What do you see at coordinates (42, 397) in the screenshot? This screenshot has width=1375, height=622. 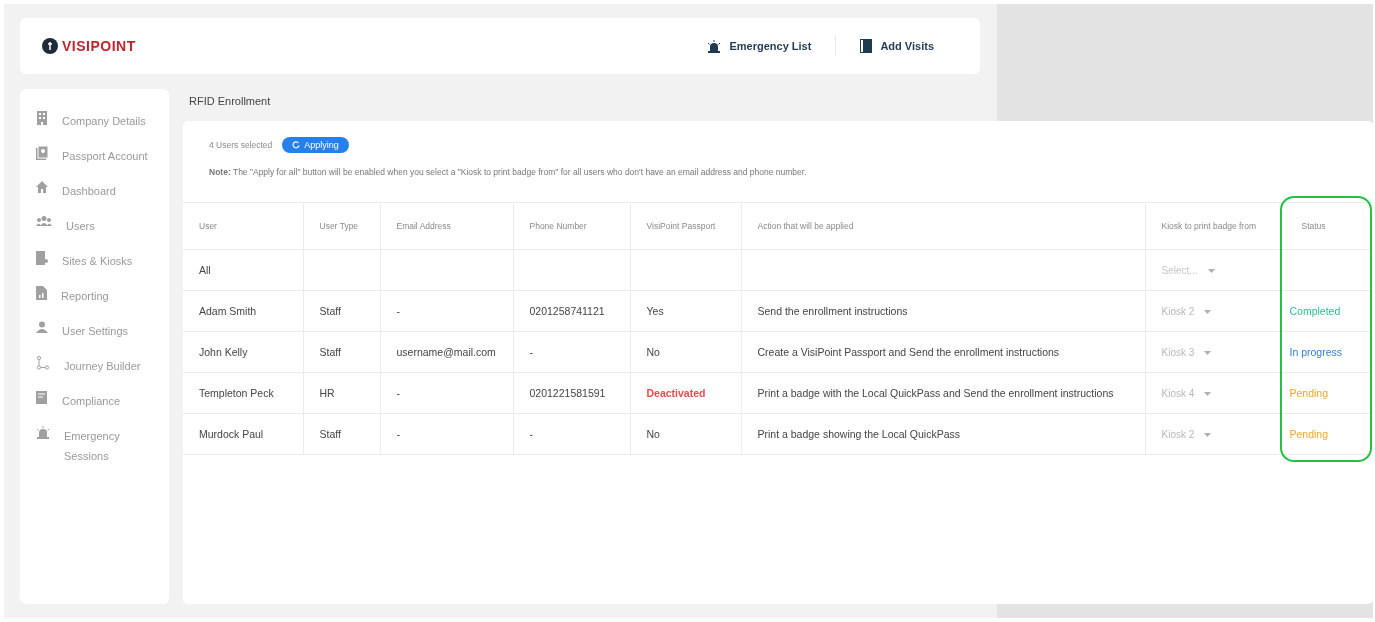 I see `compliance-icon` at bounding box center [42, 397].